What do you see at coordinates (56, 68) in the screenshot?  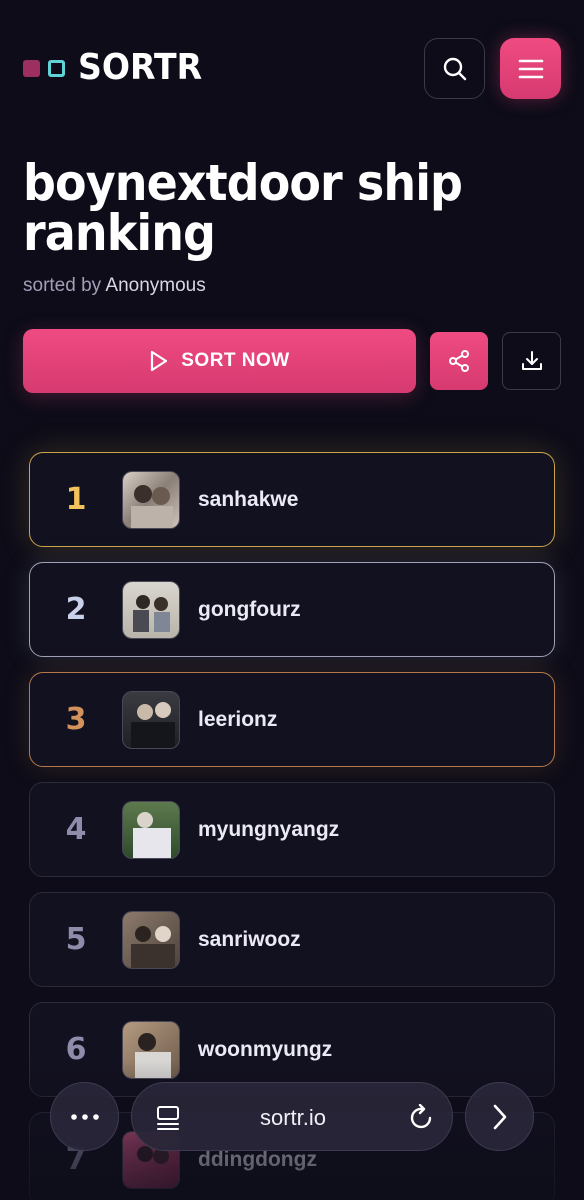 I see `logo-square-outline` at bounding box center [56, 68].